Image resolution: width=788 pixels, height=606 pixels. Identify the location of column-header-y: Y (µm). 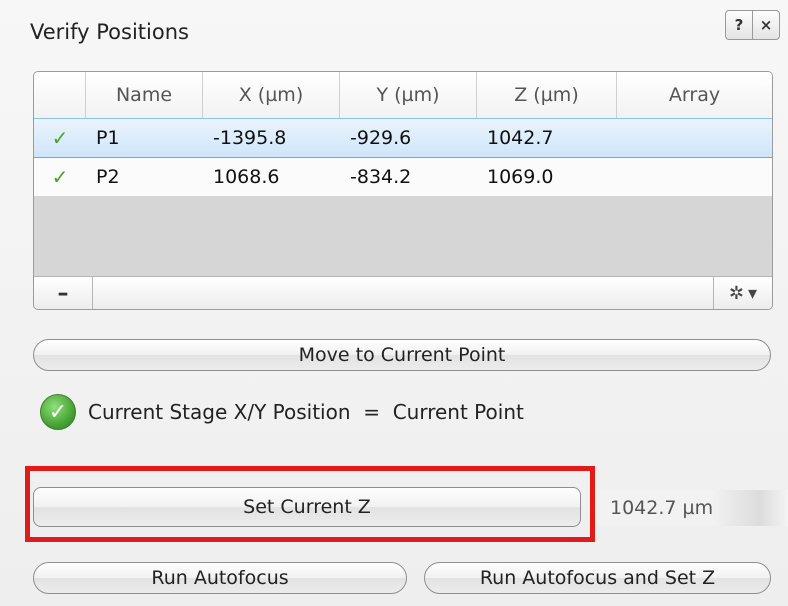
(408, 95).